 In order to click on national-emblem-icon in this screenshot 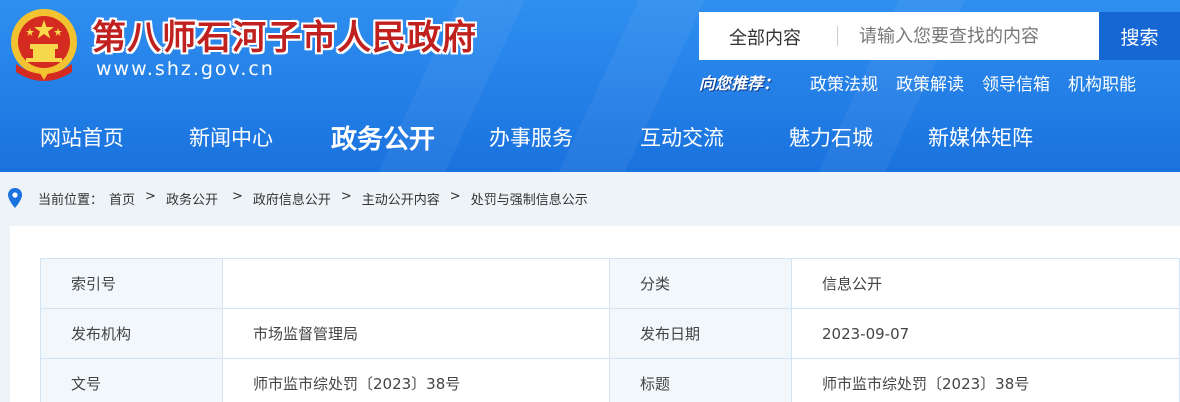, I will do `click(44, 45)`.